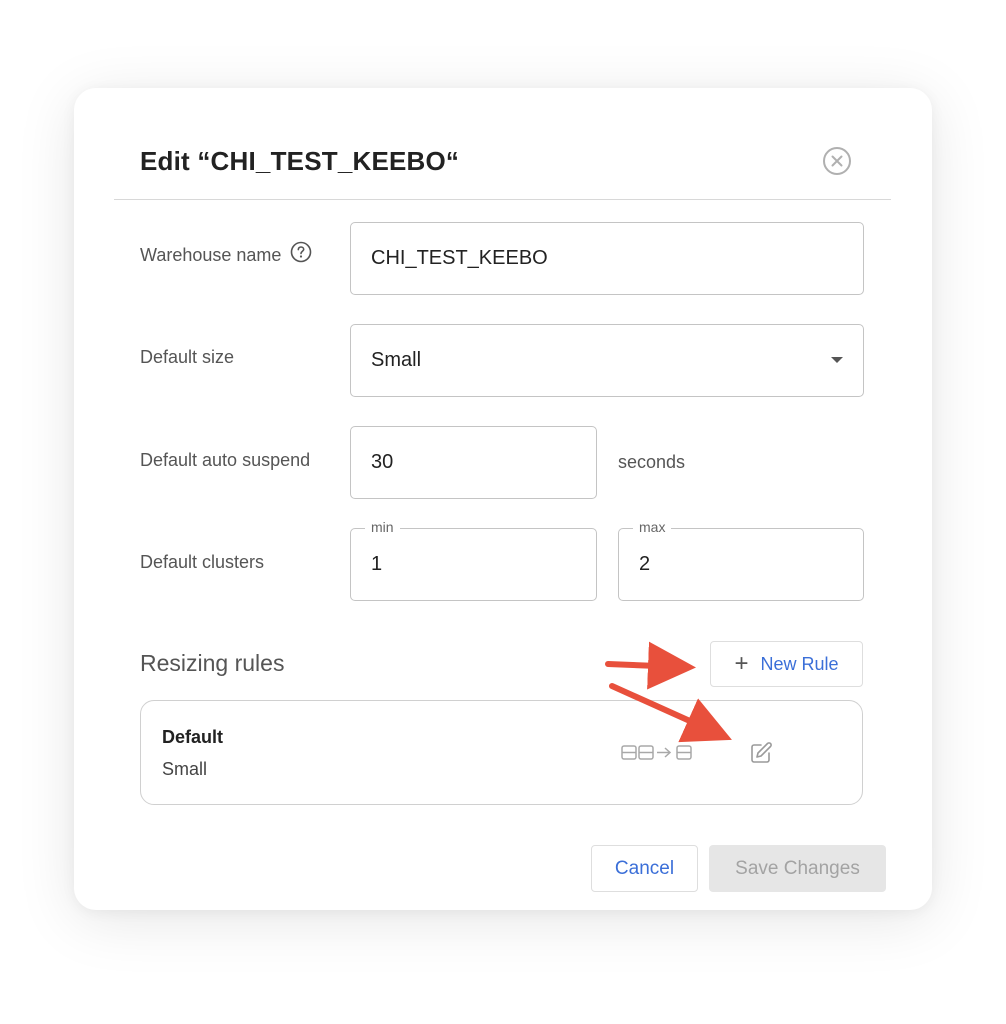  I want to click on resizing-rules-title: Resizing rules, so click(212, 663).